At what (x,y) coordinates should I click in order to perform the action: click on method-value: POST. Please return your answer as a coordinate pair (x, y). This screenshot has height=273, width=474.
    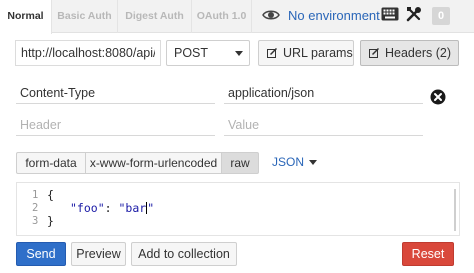
    Looking at the image, I should click on (191, 53).